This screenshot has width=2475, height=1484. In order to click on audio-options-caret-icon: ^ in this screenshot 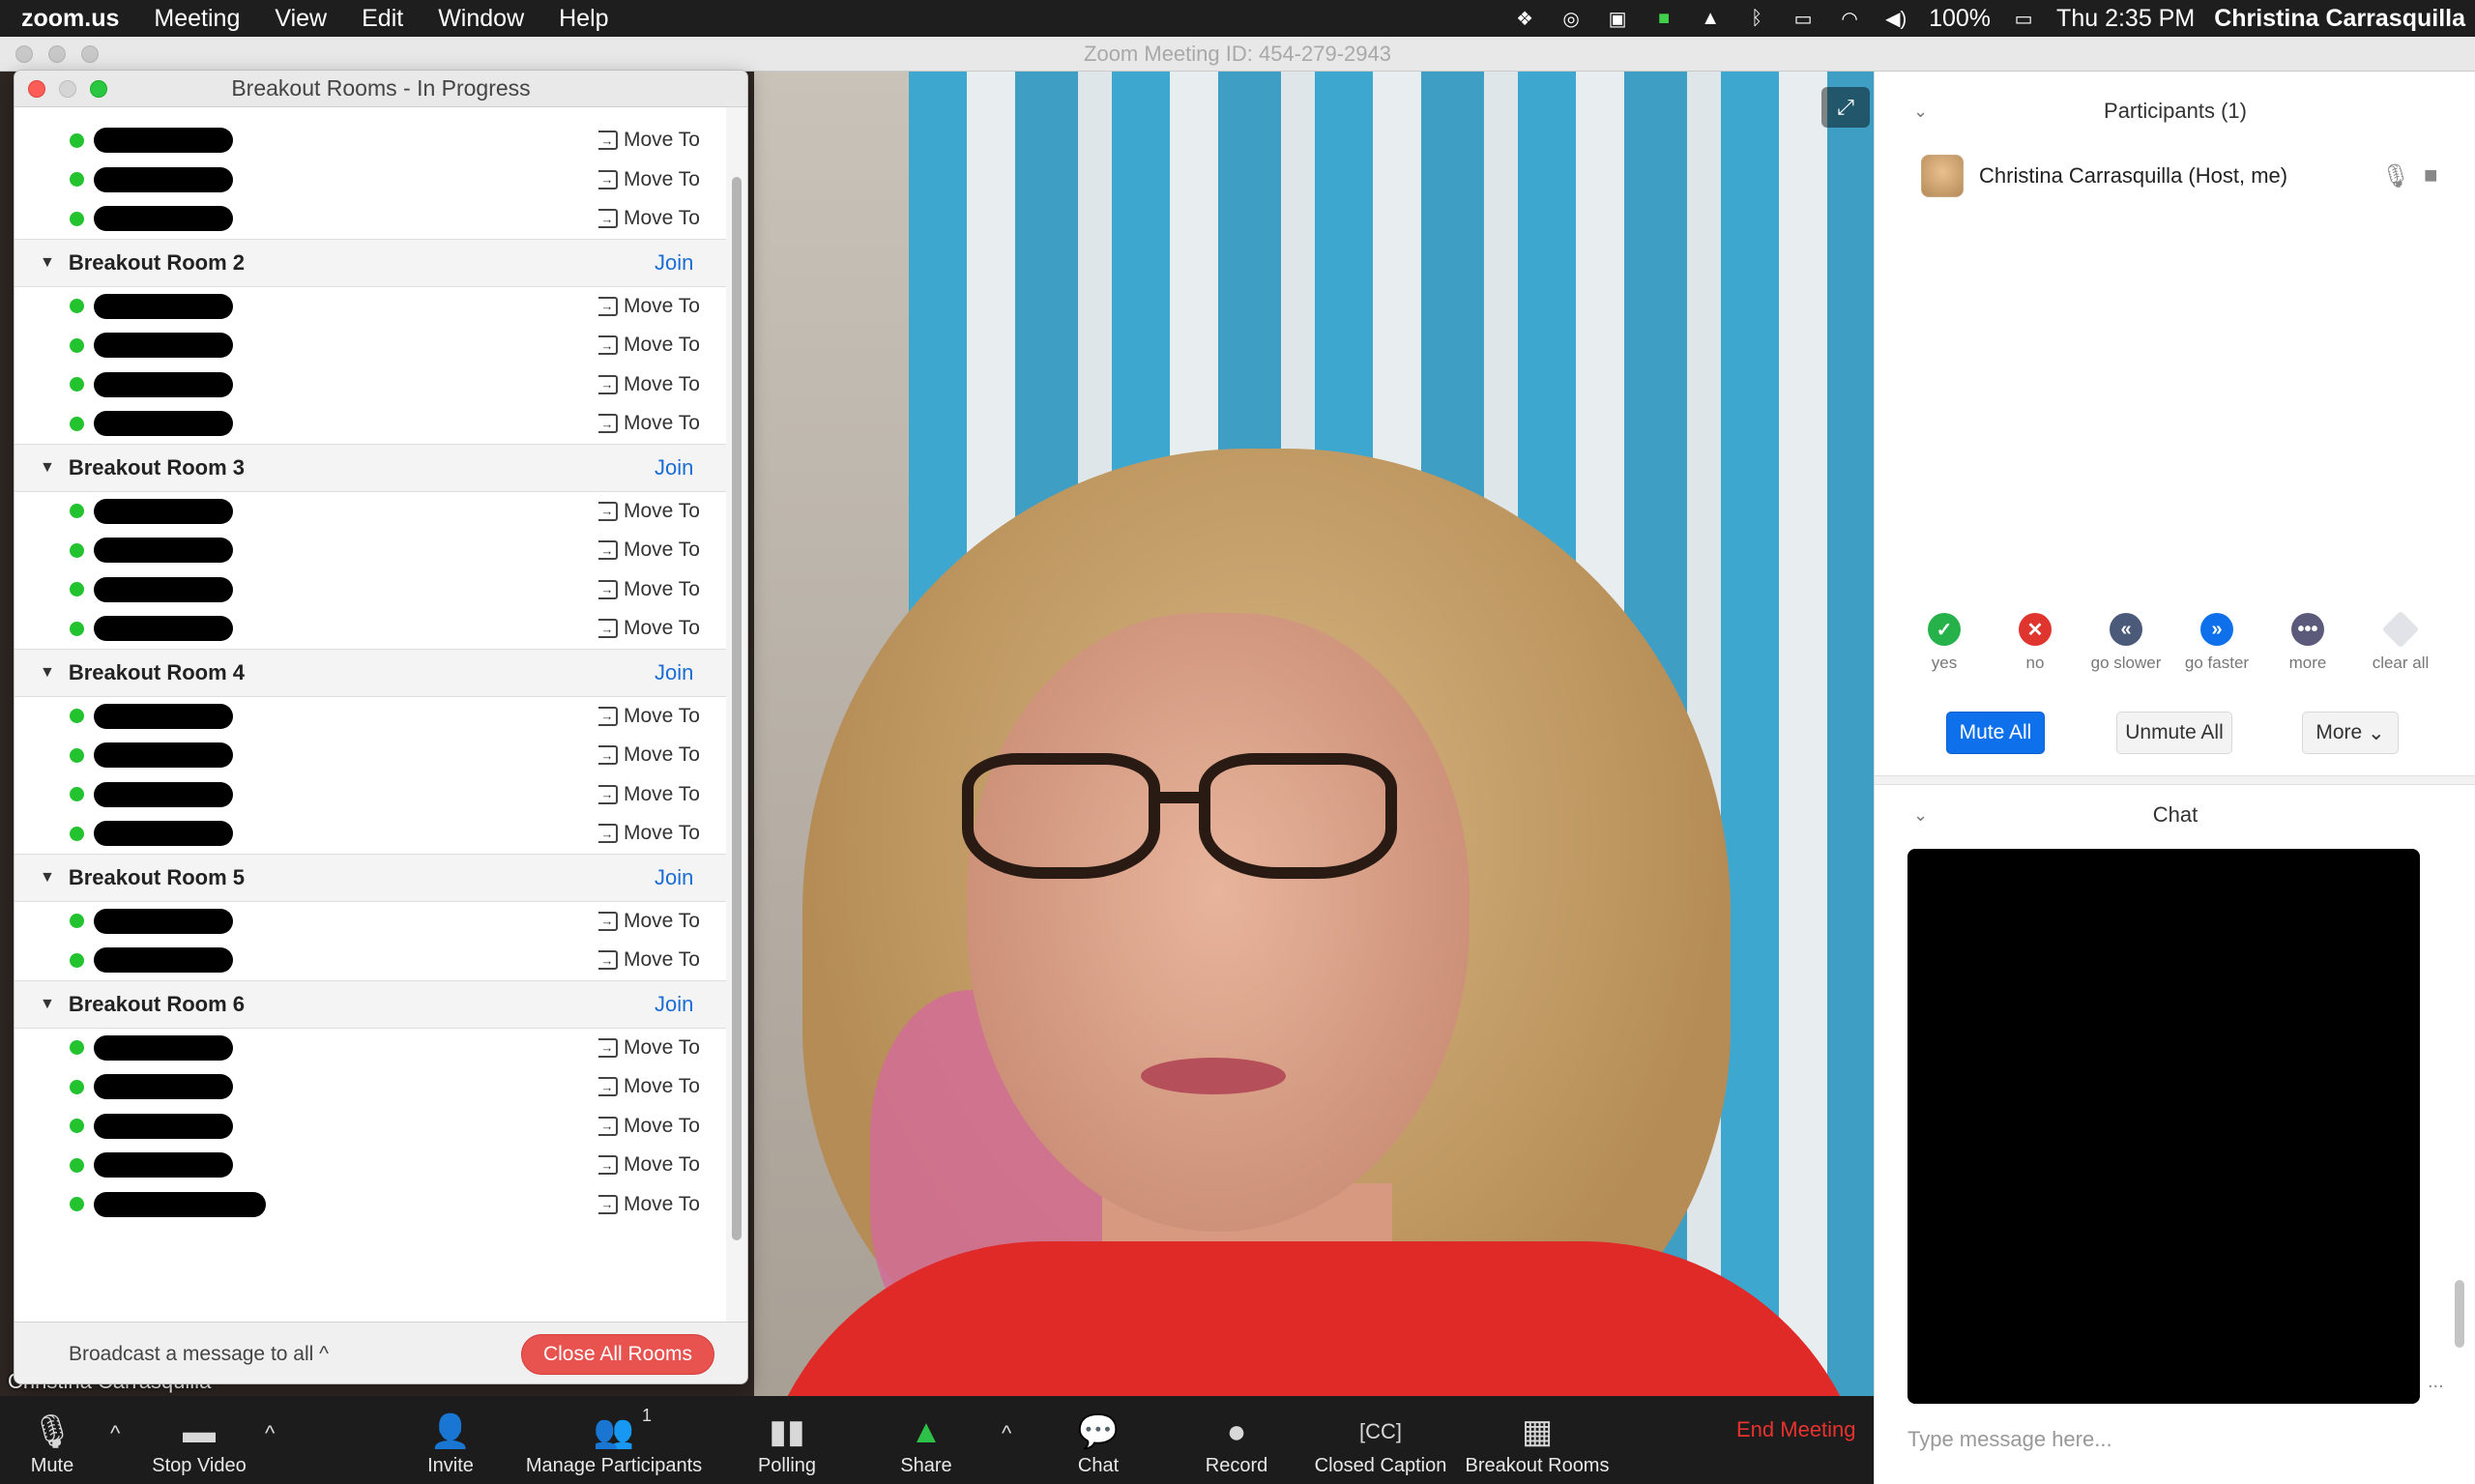, I will do `click(115, 1433)`.